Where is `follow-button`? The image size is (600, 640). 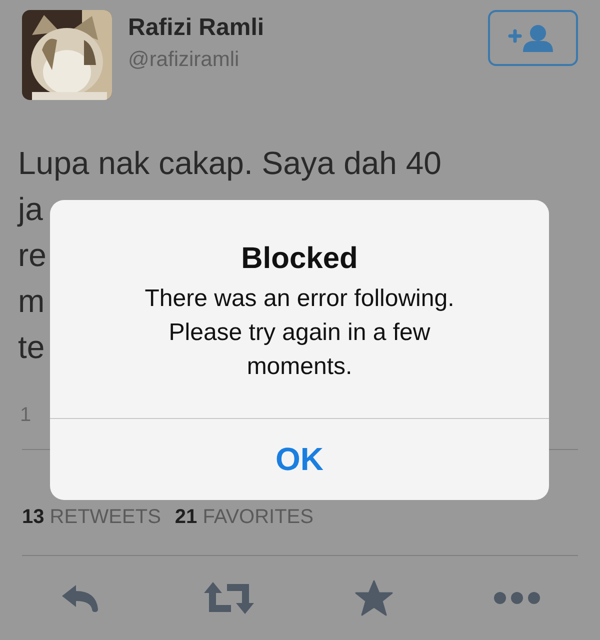
follow-button is located at coordinates (533, 38).